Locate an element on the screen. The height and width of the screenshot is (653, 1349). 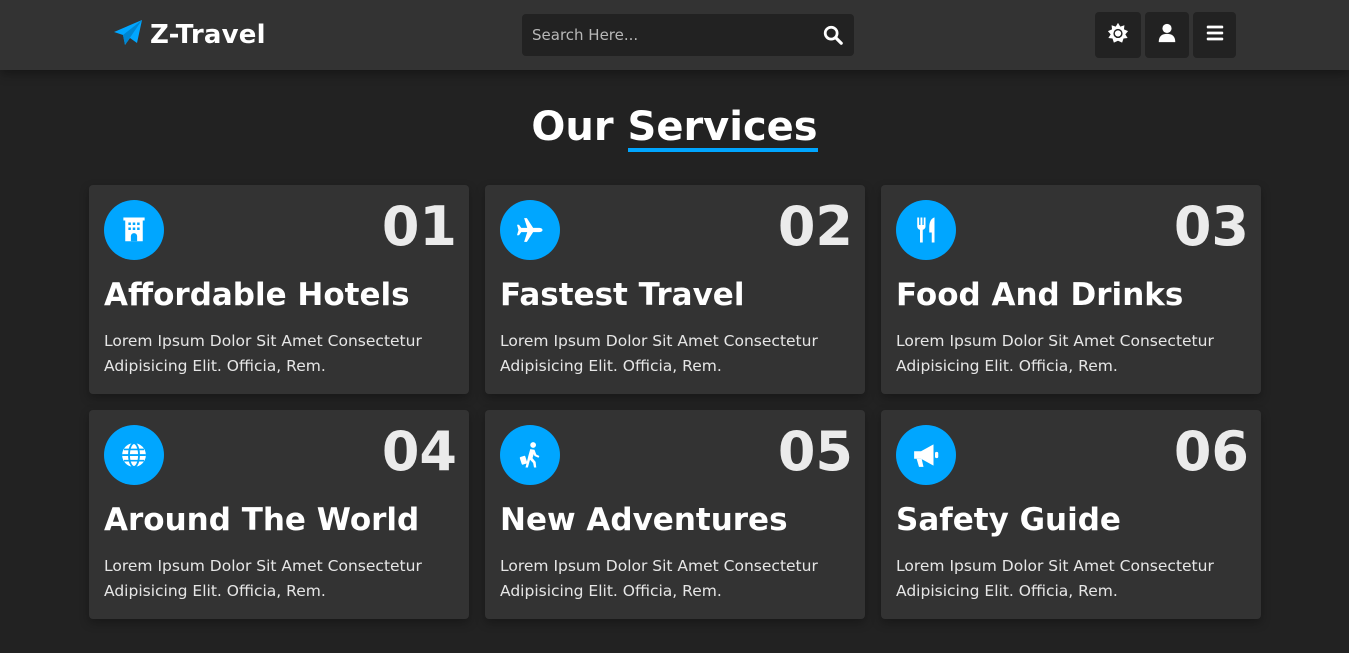
heading-accent: Services is located at coordinates (722, 128).